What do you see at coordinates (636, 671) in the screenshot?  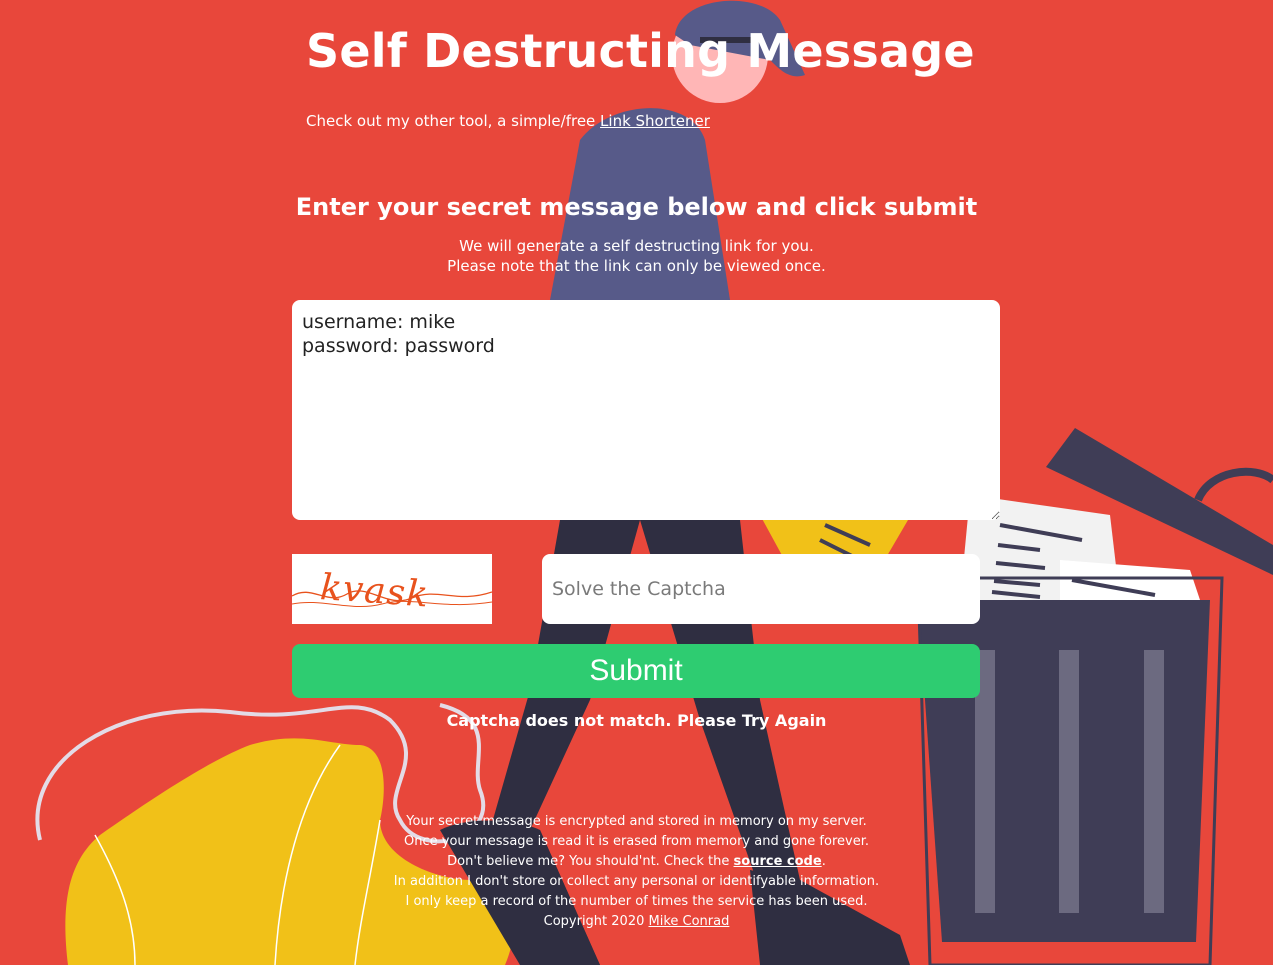 I see `submit-button: Submit` at bounding box center [636, 671].